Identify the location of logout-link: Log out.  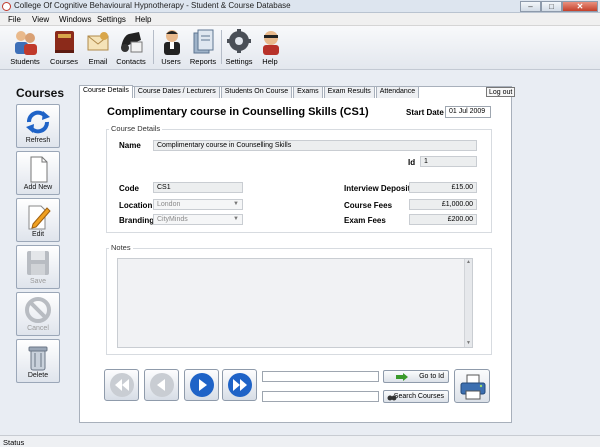
(501, 92).